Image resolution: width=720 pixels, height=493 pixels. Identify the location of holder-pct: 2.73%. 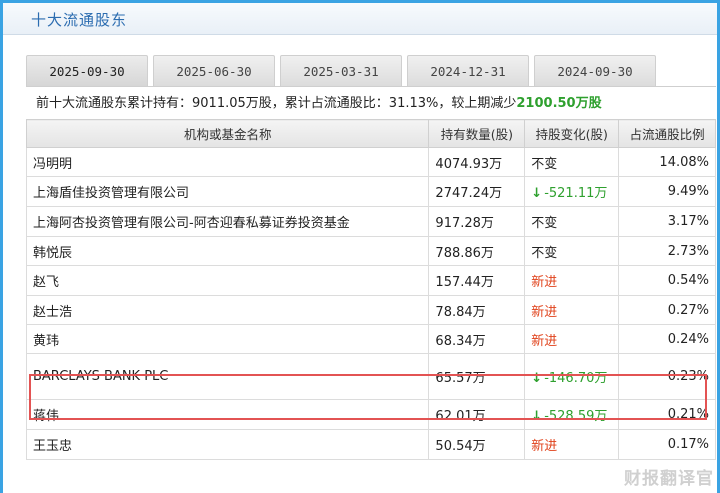
(667, 251).